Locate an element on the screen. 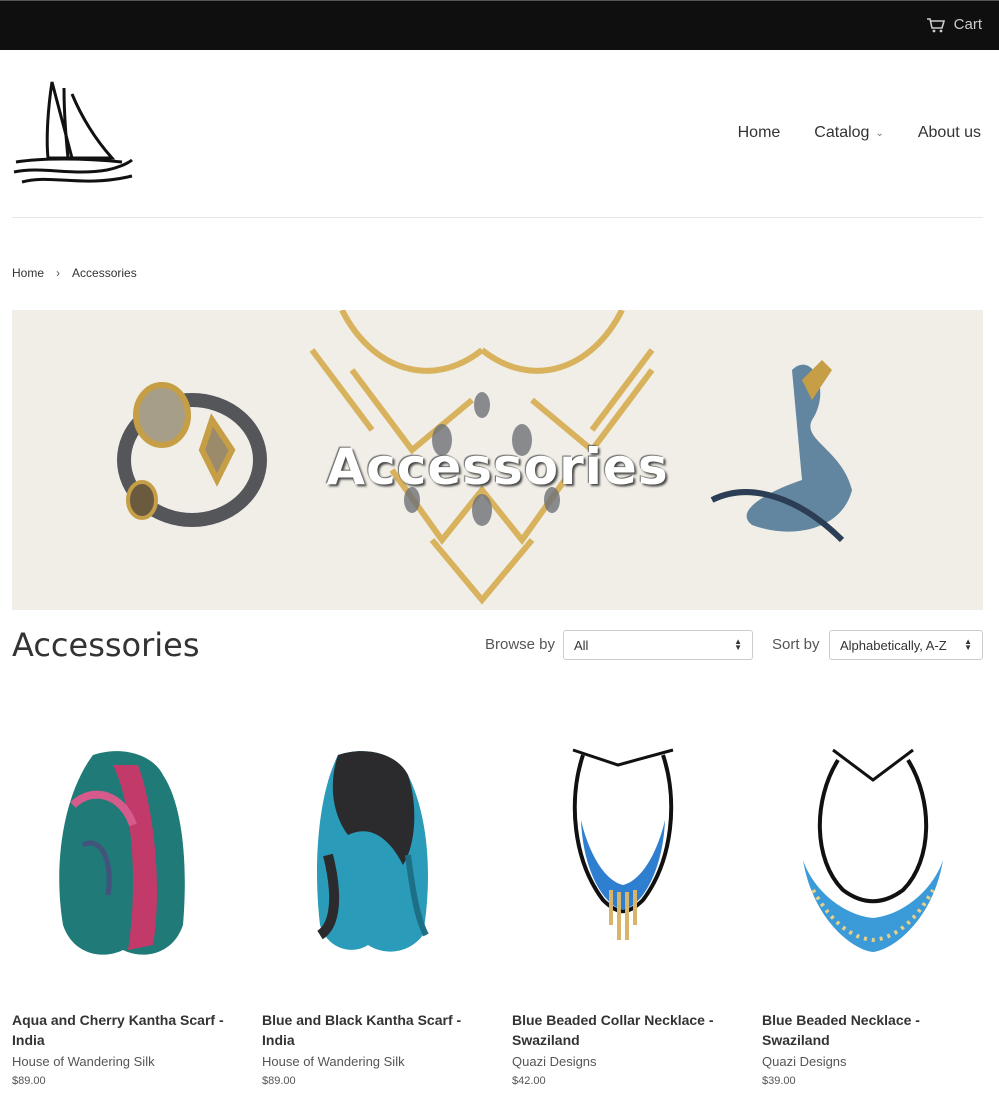 This screenshot has height=1115, width=999. product-name: Blue Beaded Collar Necklace - Swaziland is located at coordinates (622, 1030).